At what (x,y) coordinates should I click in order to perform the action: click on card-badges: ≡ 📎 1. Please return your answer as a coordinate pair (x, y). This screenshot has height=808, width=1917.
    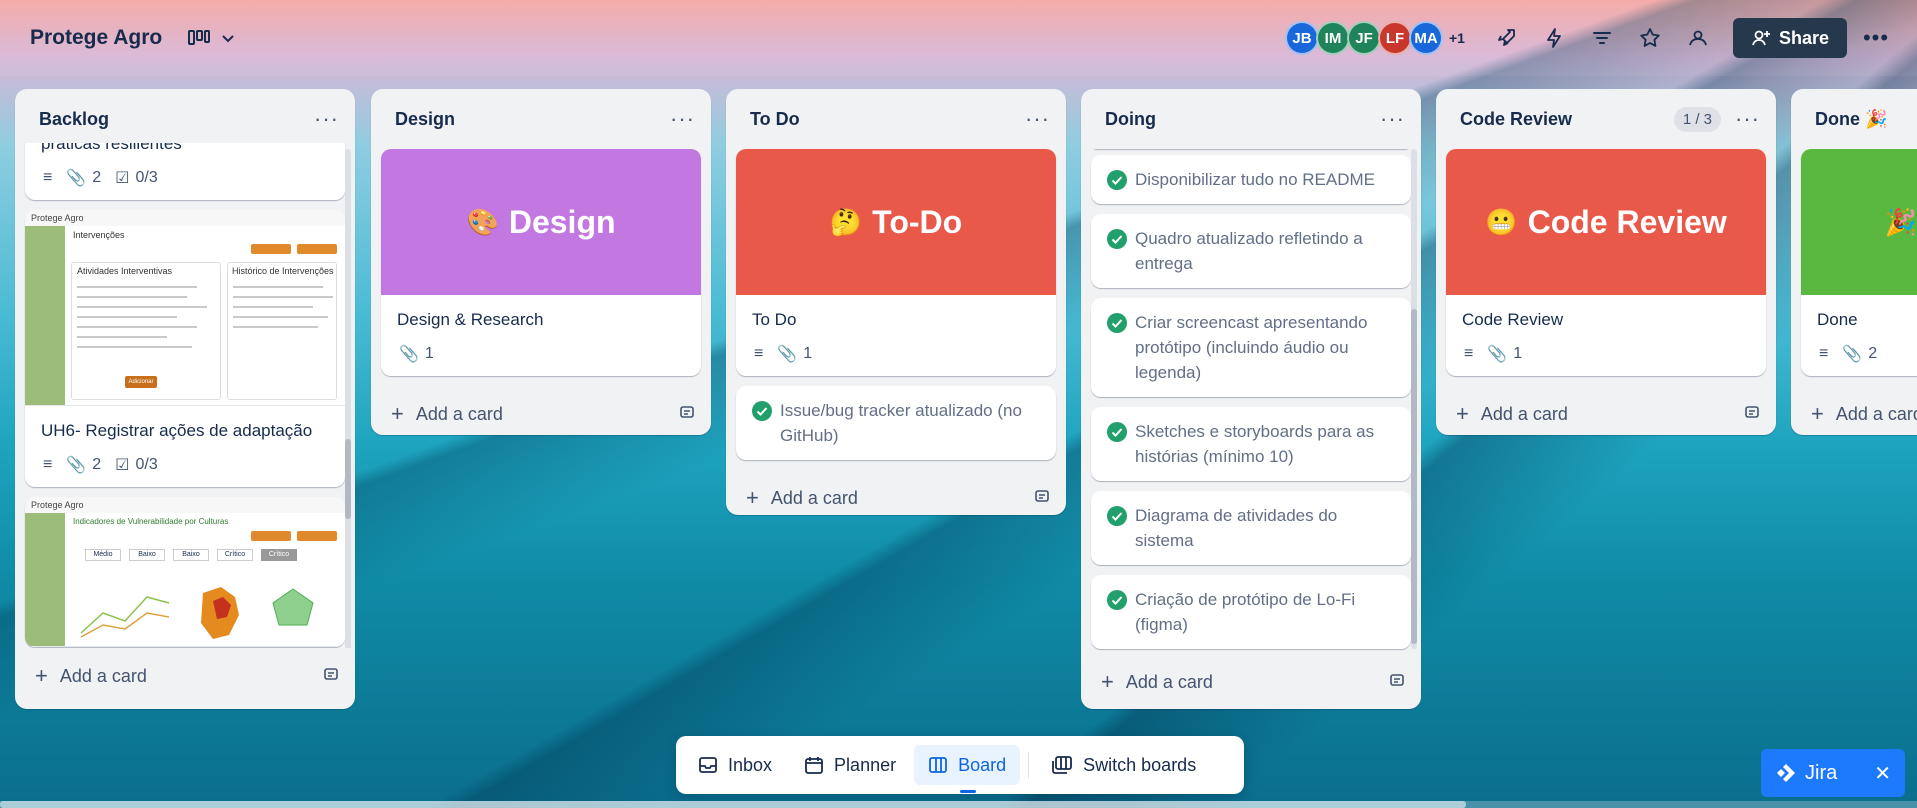
    Looking at the image, I should click on (896, 360).